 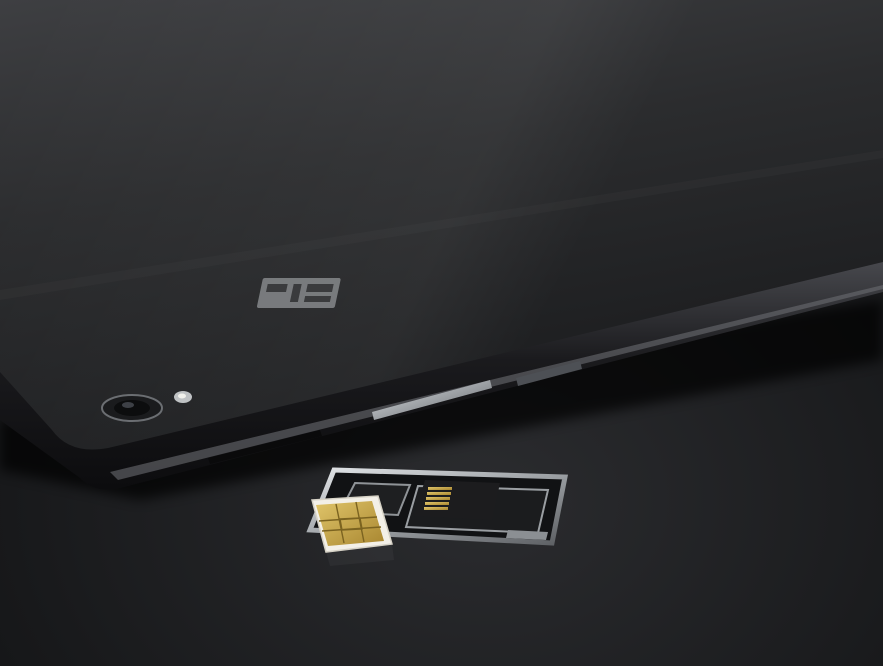 I want to click on sim-card, so click(x=352, y=524).